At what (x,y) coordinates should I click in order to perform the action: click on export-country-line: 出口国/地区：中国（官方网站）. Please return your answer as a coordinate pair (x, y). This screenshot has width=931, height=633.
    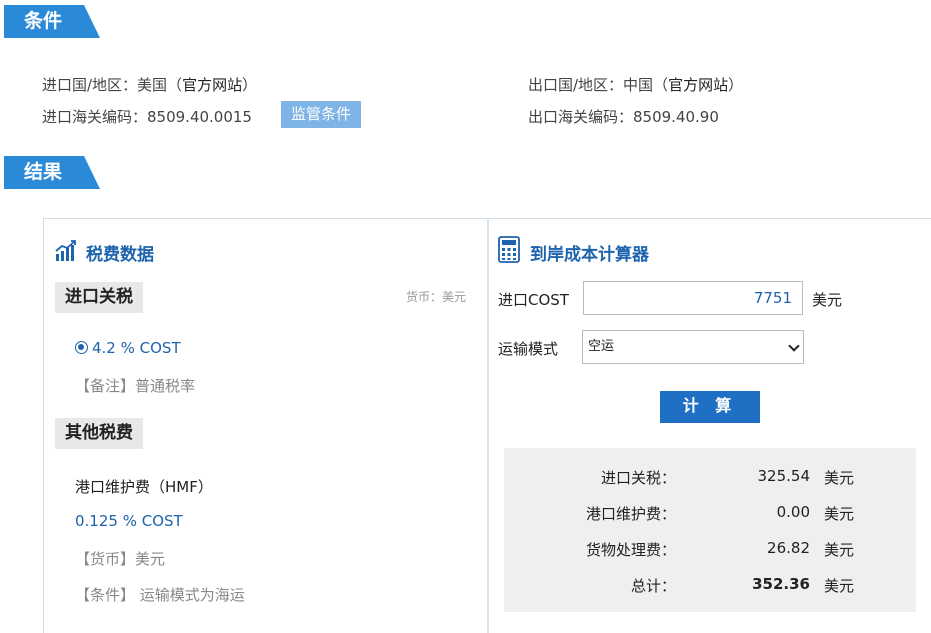
    Looking at the image, I should click on (635, 84).